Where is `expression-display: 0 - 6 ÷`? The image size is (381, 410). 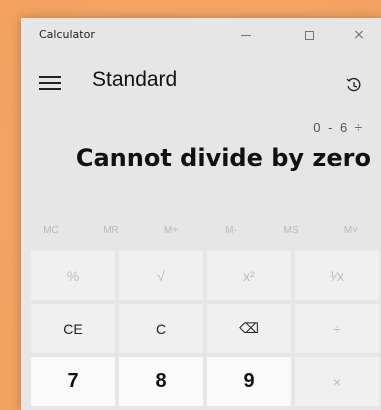
expression-display: 0 - 6 ÷ is located at coordinates (338, 127).